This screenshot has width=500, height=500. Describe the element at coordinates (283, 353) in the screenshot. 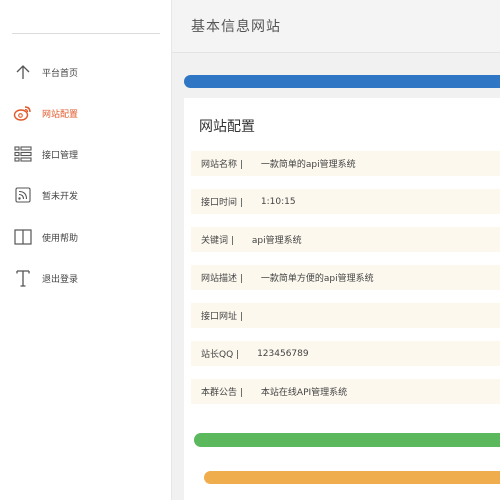

I see `row-value: 123456789` at that location.